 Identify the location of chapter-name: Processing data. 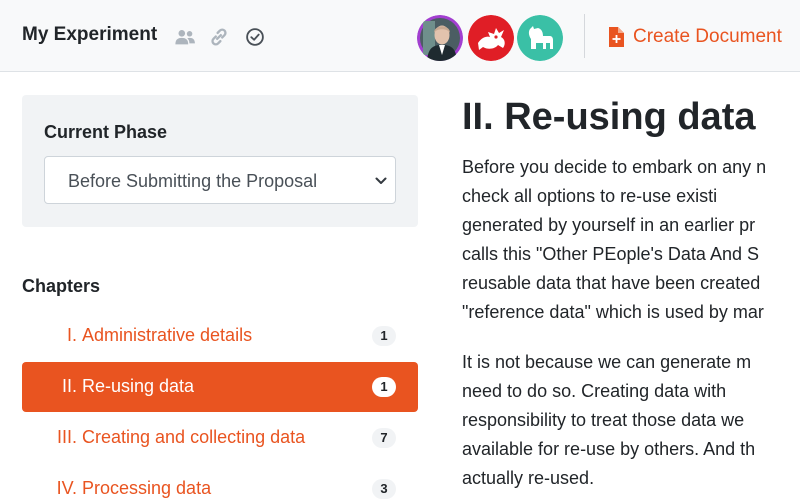
(147, 488).